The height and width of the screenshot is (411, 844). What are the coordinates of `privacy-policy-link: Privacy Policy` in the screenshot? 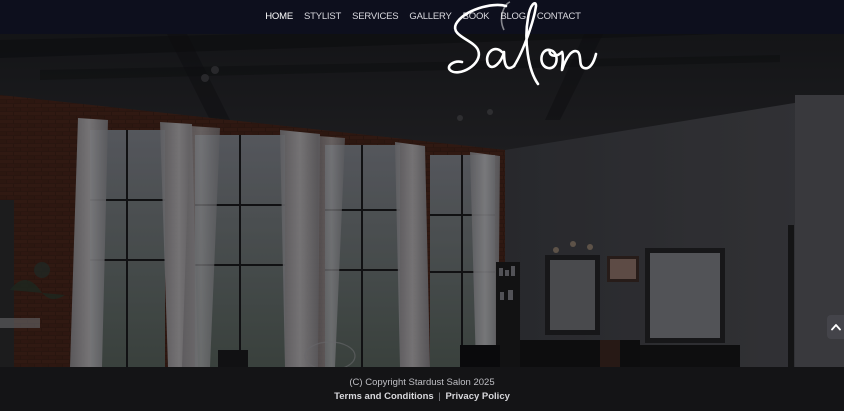 It's located at (477, 396).